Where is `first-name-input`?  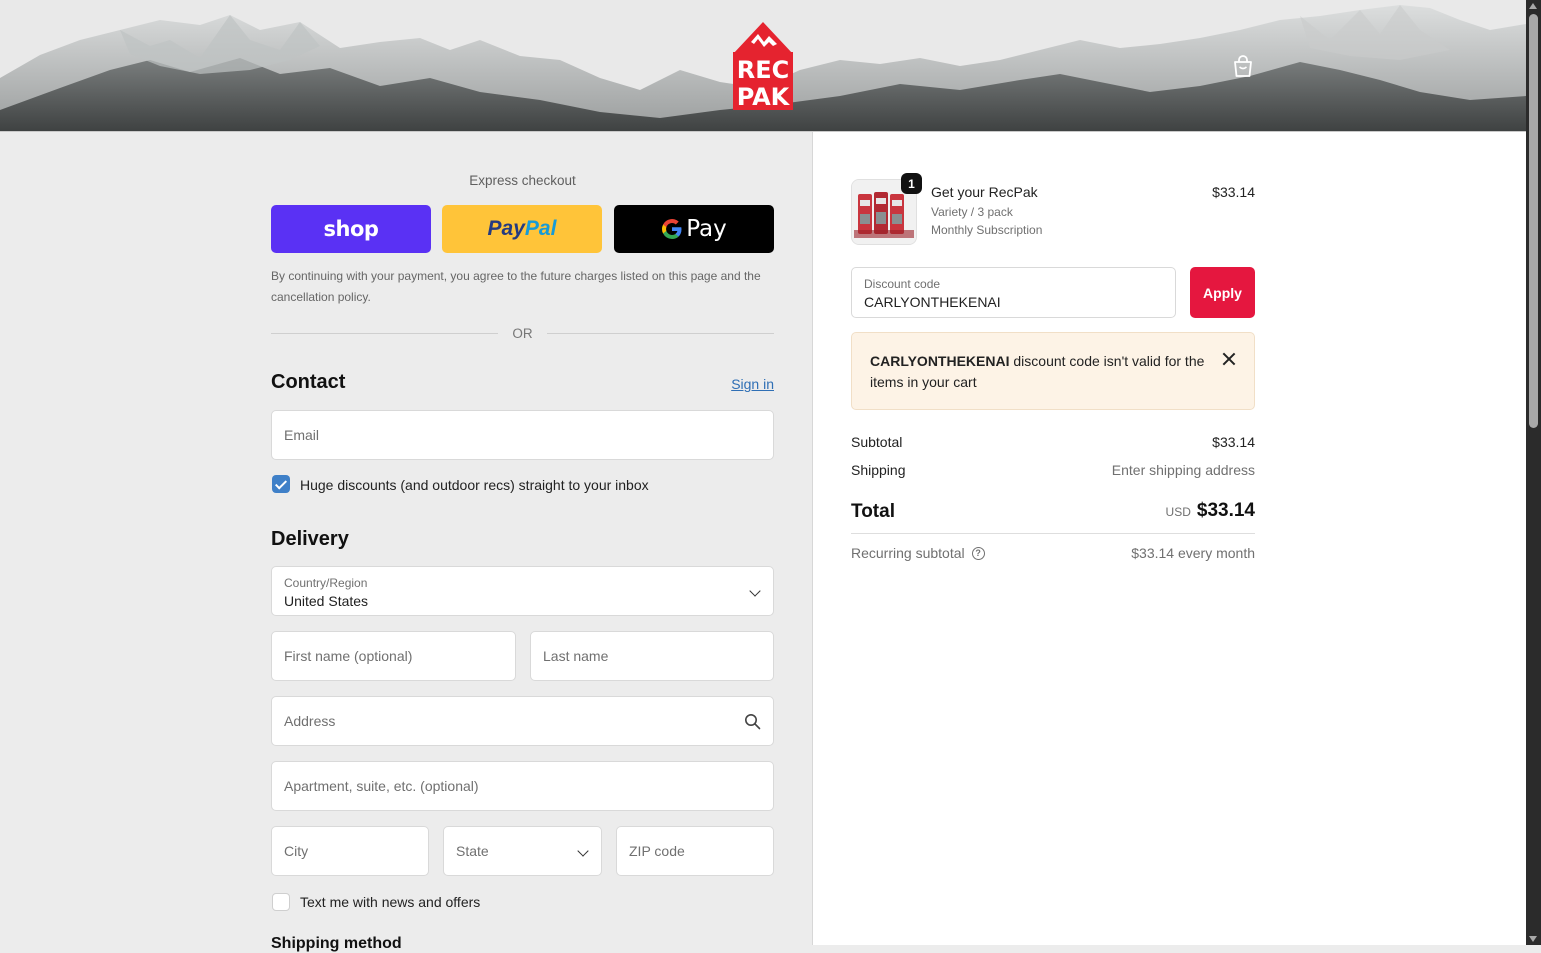
first-name-input is located at coordinates (393, 656).